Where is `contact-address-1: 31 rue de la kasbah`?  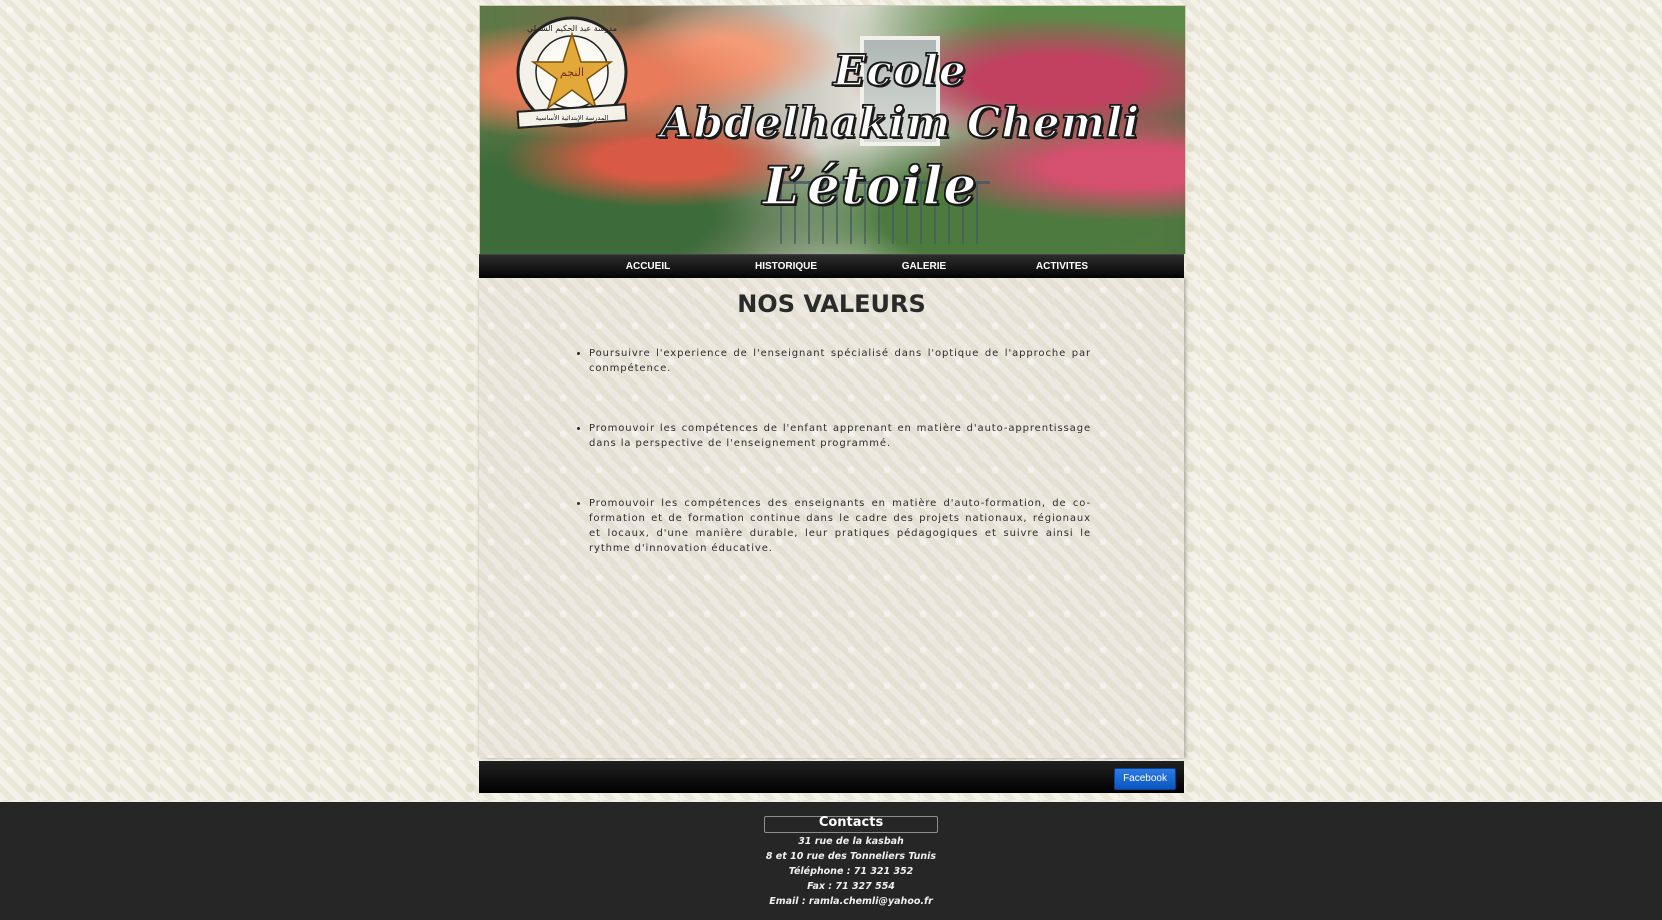 contact-address-1: 31 rue de la kasbah is located at coordinates (851, 841).